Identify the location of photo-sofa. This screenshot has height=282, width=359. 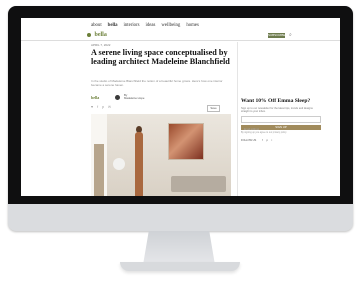
(198, 184).